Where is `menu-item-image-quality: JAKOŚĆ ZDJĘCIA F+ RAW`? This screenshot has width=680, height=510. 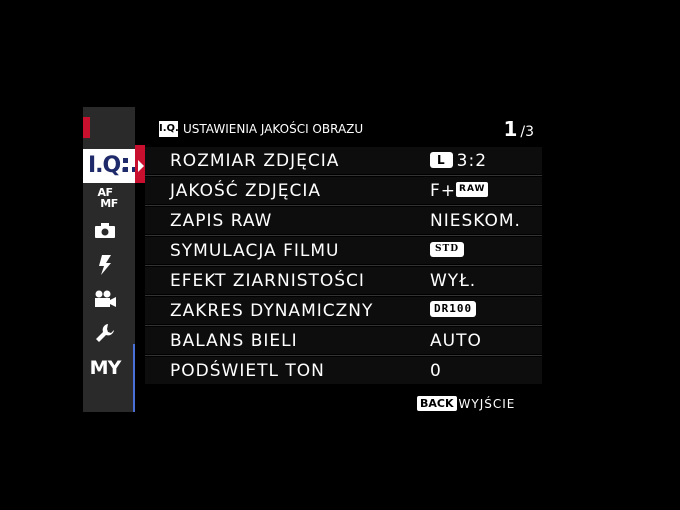 menu-item-image-quality: JAKOŚĆ ZDJĘCIA F+ RAW is located at coordinates (343, 190).